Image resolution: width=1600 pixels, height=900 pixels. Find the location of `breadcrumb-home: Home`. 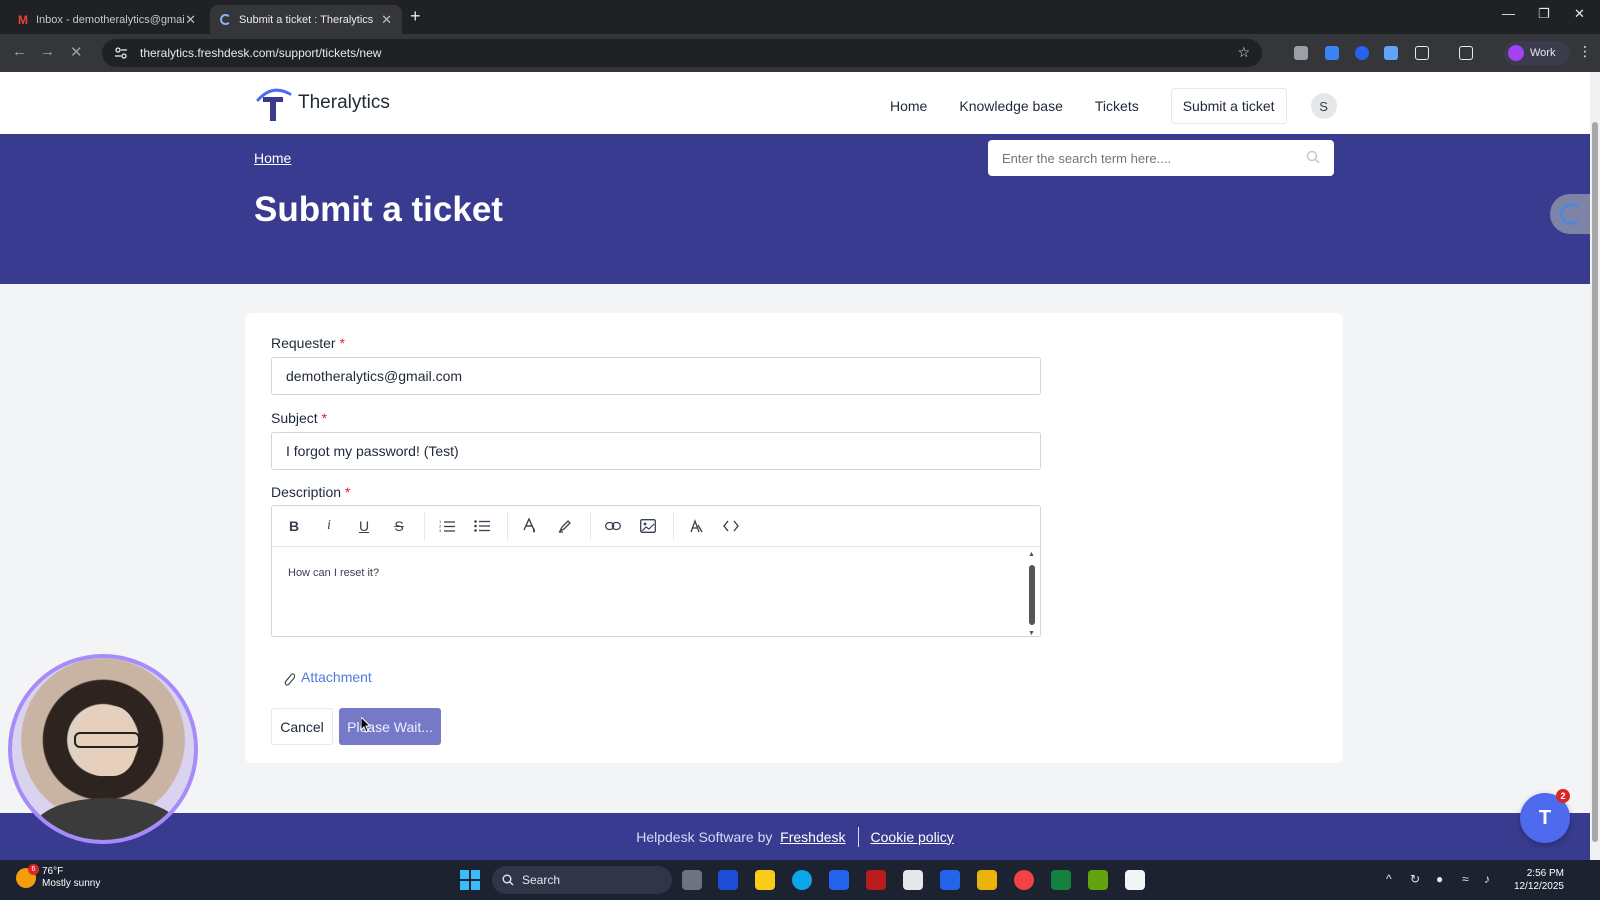

breadcrumb-home: Home is located at coordinates (272, 158).